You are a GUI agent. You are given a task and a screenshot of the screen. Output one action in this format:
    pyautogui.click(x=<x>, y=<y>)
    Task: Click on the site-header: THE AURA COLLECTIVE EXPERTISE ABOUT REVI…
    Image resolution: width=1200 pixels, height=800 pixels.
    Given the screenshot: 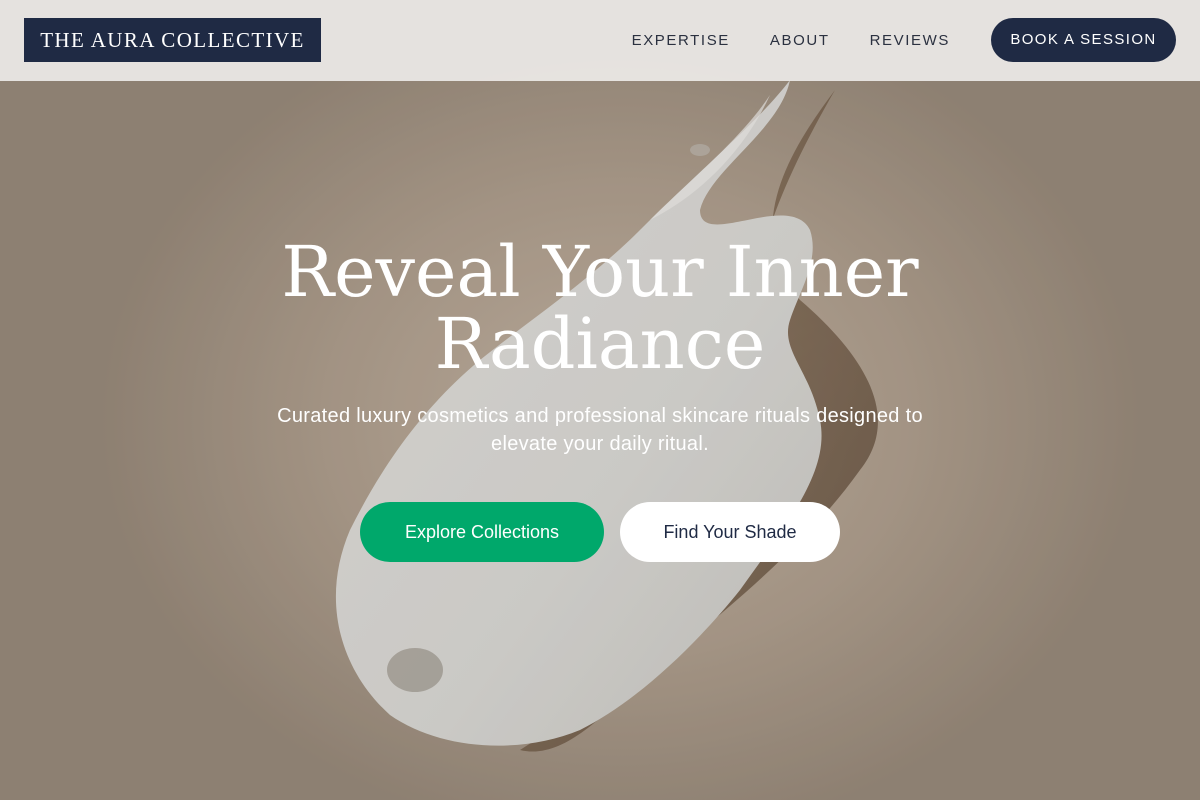 What is the action you would take?
    pyautogui.click(x=600, y=40)
    